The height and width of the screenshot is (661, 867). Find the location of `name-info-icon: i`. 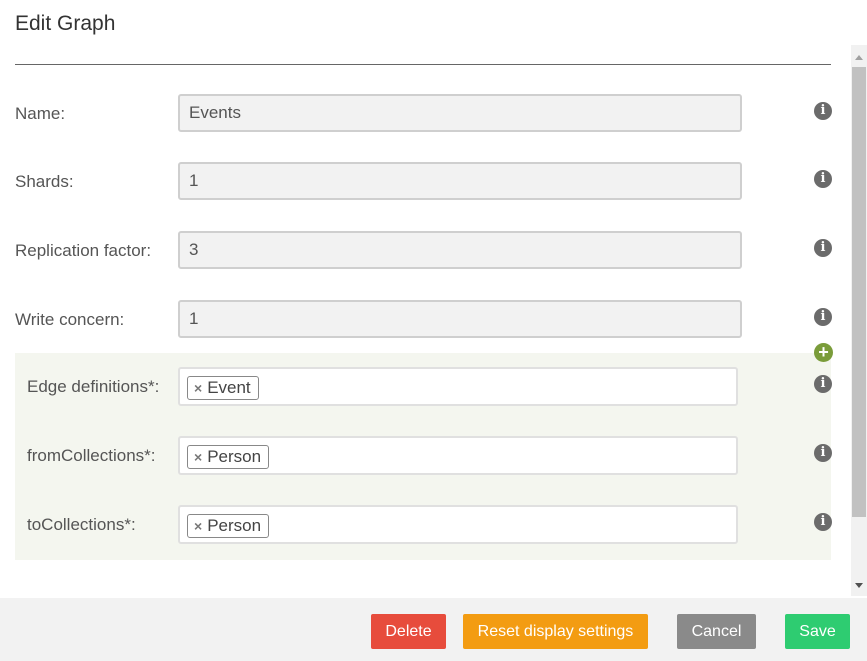

name-info-icon: i is located at coordinates (823, 111).